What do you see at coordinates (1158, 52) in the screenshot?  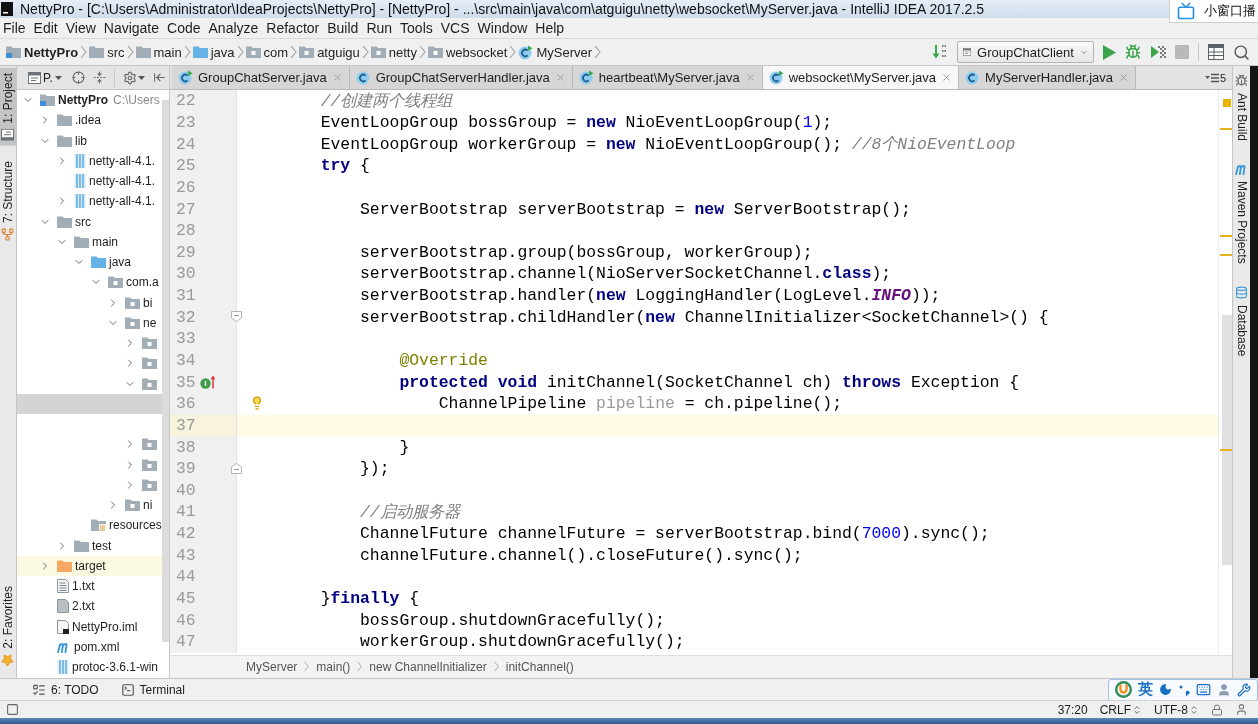 I see `checkered-arrow-icon` at bounding box center [1158, 52].